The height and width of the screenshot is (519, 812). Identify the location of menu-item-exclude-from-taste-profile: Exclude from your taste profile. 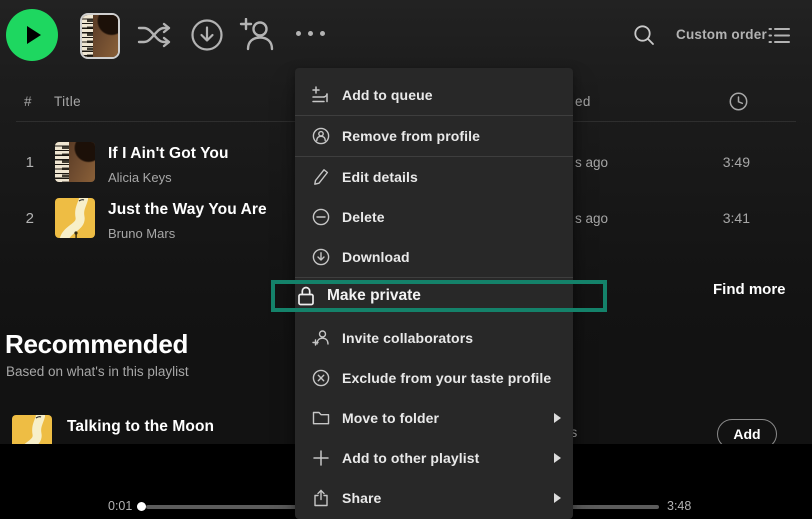
(434, 378).